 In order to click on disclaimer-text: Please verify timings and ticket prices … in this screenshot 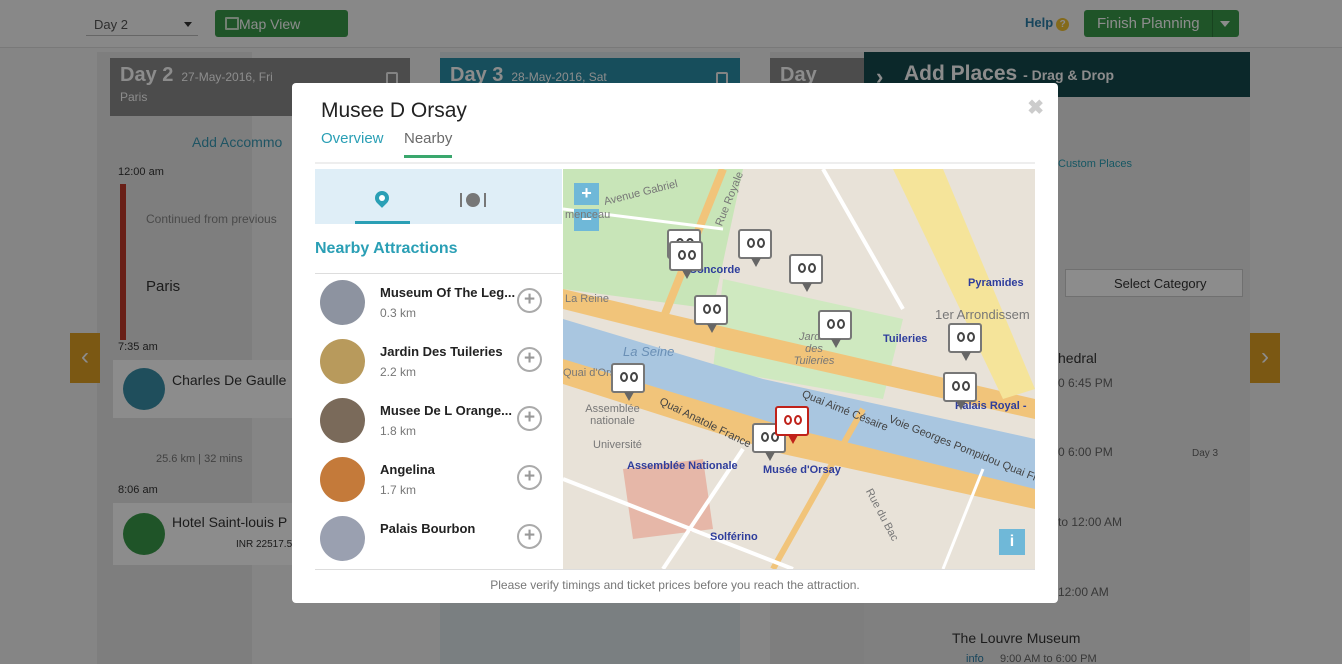, I will do `click(675, 585)`.